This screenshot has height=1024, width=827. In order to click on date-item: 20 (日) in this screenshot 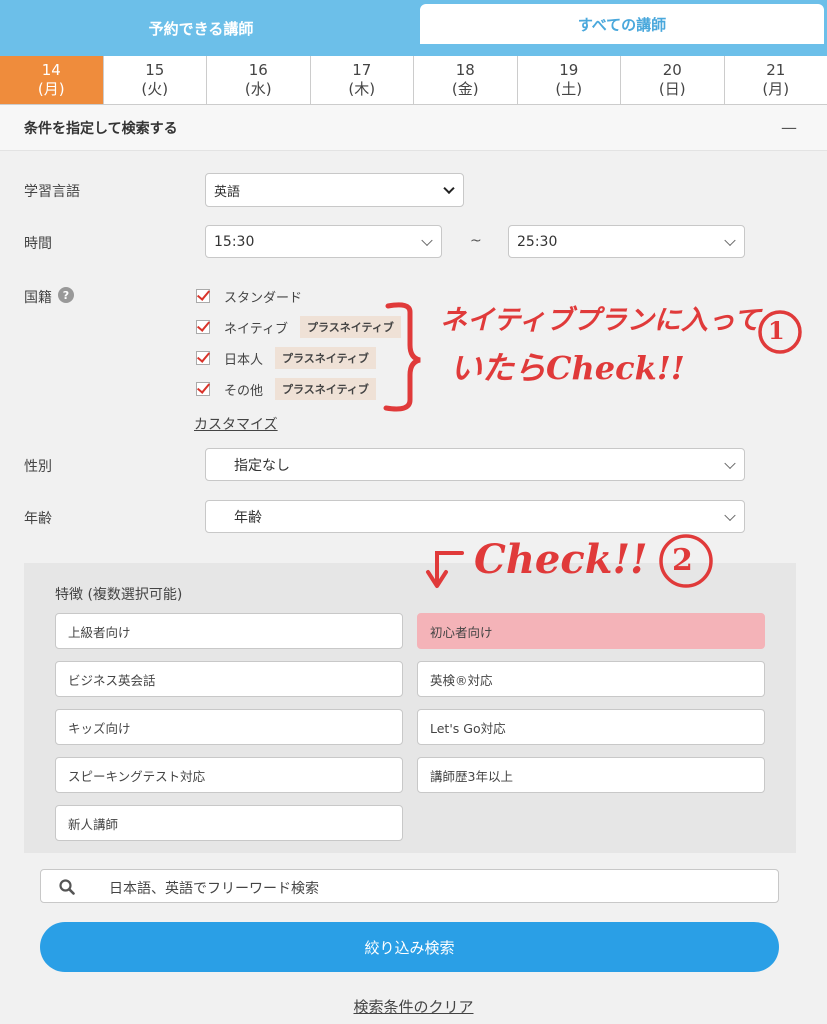, I will do `click(673, 80)`.